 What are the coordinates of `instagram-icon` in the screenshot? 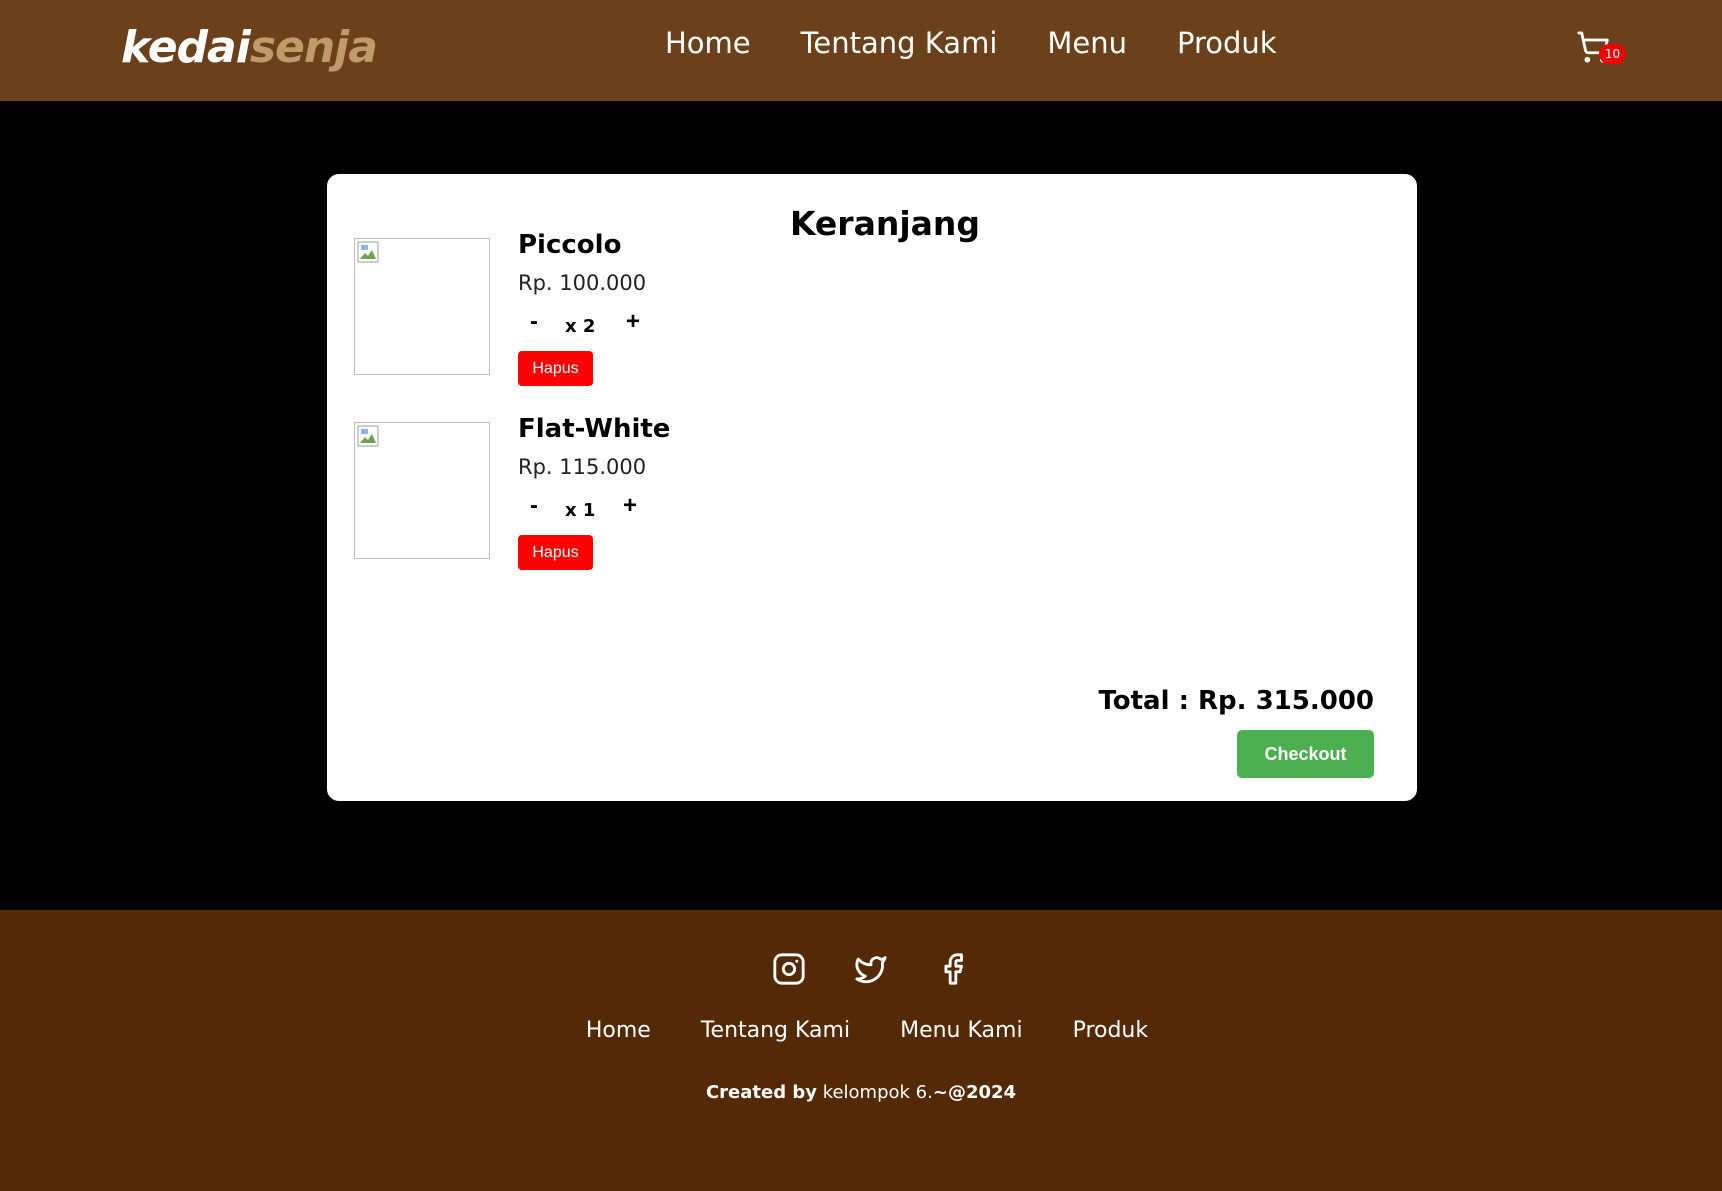 It's located at (789, 969).